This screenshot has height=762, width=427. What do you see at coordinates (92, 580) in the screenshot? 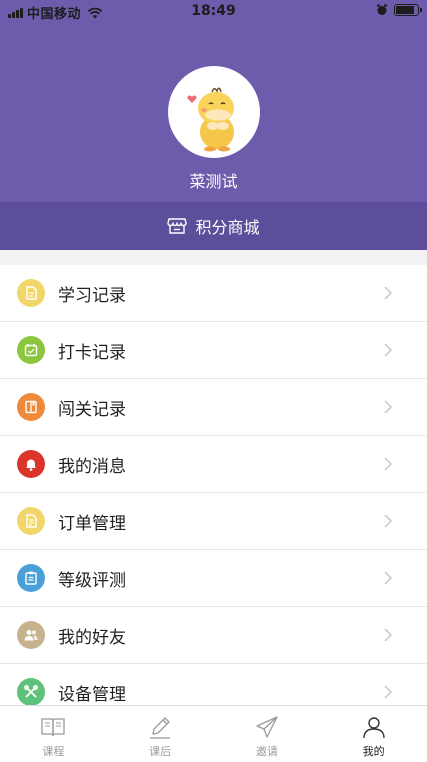
I see `menu-item-label: 等级评测` at bounding box center [92, 580].